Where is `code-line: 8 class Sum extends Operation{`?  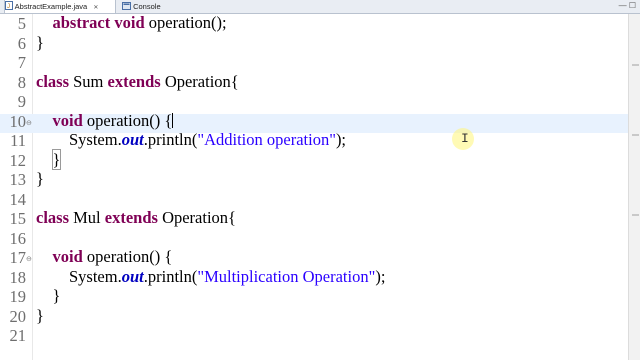 code-line: 8 class Sum extends Operation{ is located at coordinates (314, 83).